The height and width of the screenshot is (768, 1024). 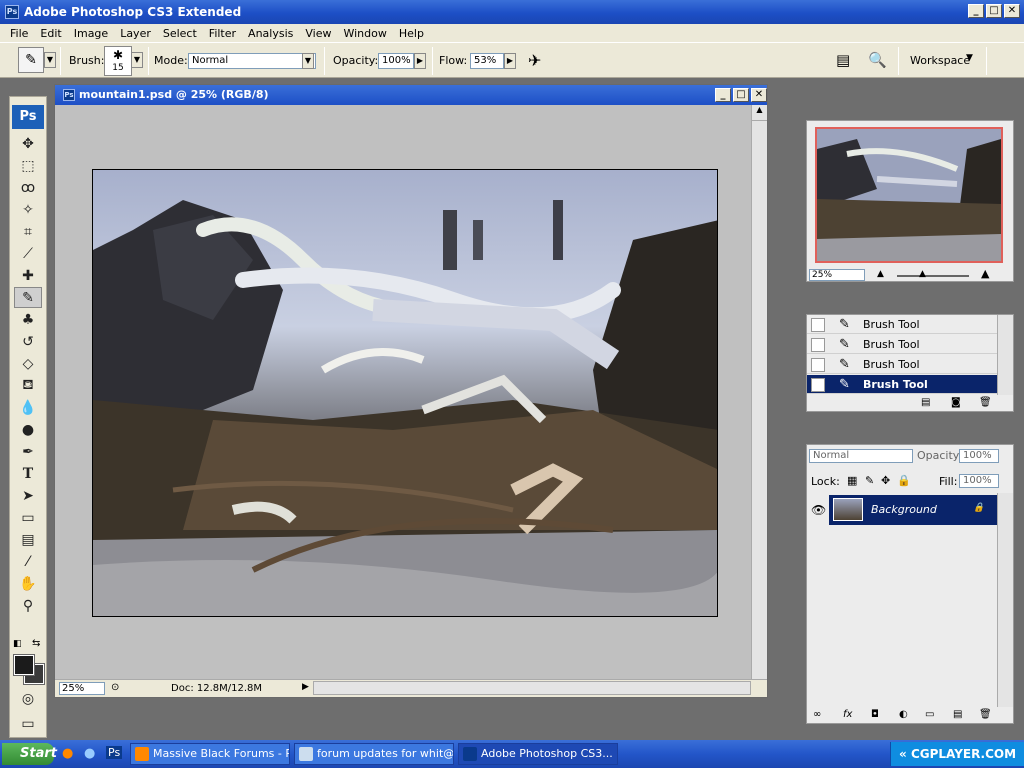 What do you see at coordinates (28, 187) in the screenshot?
I see `lasso-tool-icon: ꝏ` at bounding box center [28, 187].